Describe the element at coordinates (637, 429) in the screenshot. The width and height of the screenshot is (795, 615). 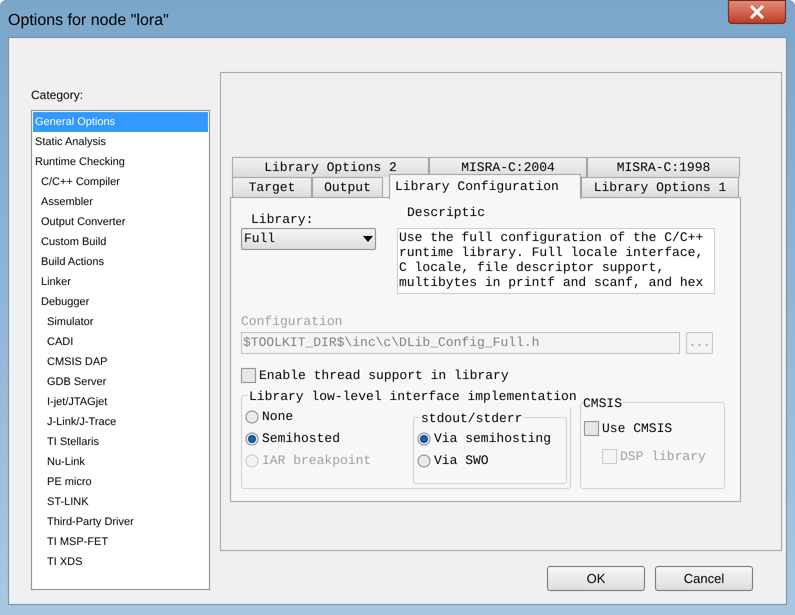
I see `use-cmsis-label: Use CMSIS` at that location.